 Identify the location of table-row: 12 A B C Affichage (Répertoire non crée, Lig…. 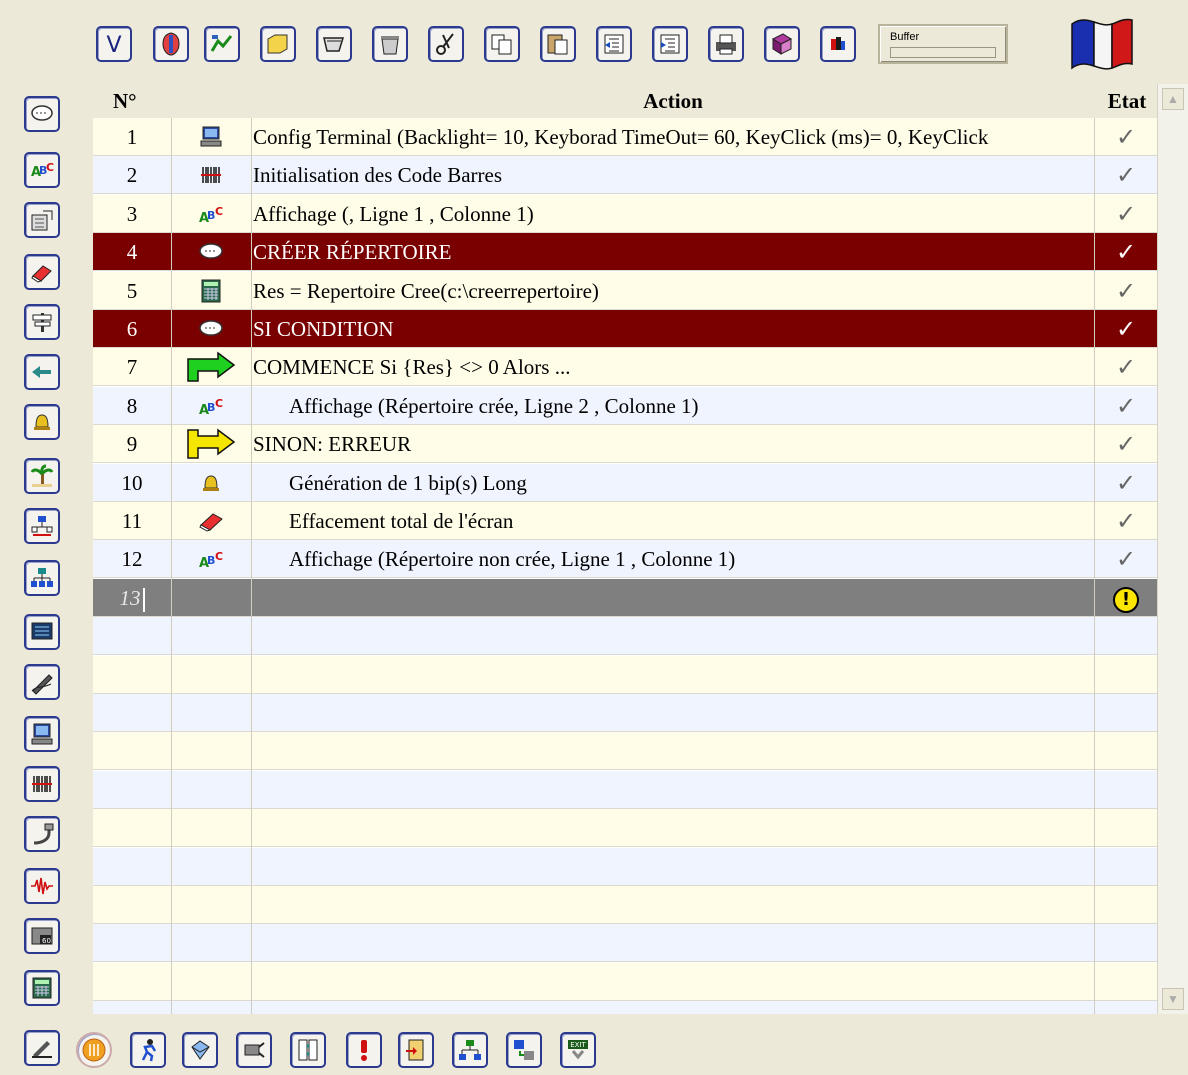
(625, 559).